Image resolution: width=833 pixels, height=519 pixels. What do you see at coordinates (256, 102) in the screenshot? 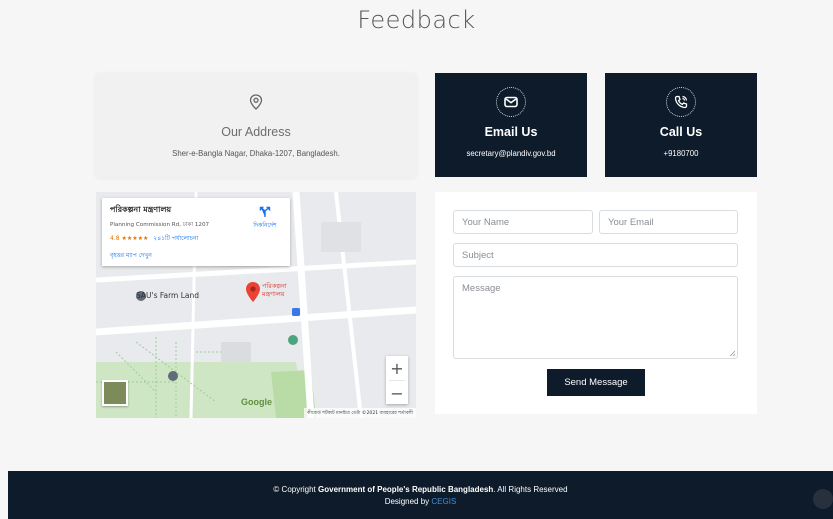
I see `location-icon` at bounding box center [256, 102].